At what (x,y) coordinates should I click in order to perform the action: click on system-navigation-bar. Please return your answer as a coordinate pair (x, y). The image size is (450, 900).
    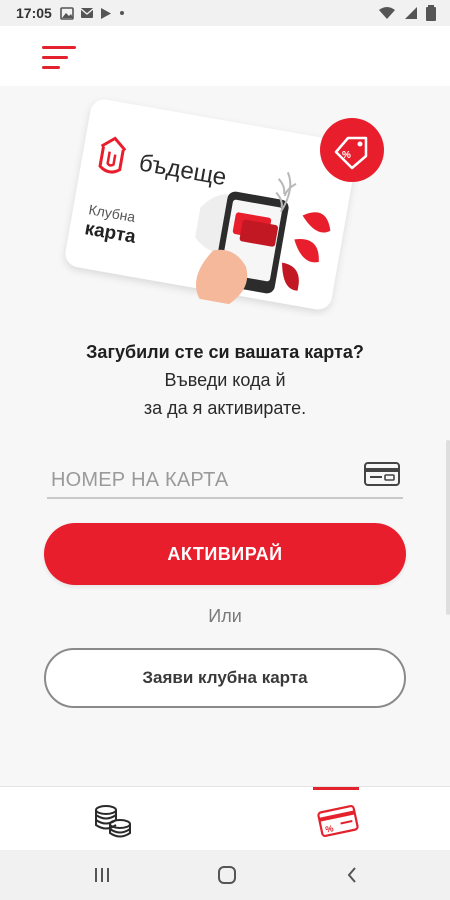
    Looking at the image, I should click on (225, 875).